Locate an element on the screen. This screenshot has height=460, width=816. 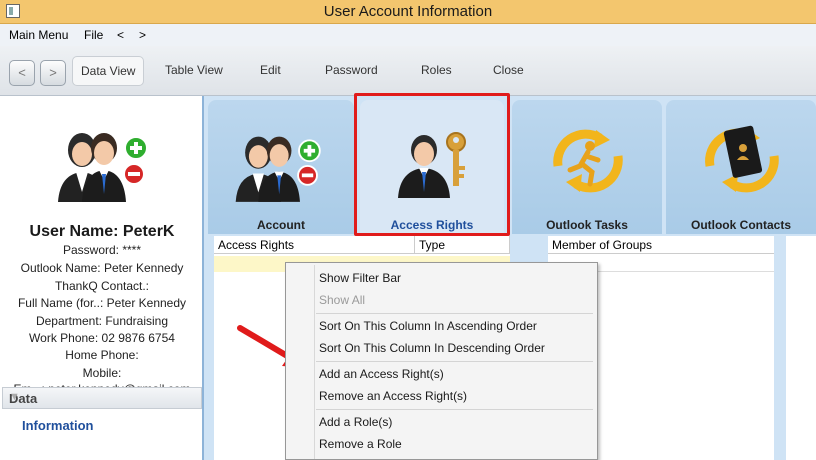
menu-item-show-all: Show All is located at coordinates (342, 300).